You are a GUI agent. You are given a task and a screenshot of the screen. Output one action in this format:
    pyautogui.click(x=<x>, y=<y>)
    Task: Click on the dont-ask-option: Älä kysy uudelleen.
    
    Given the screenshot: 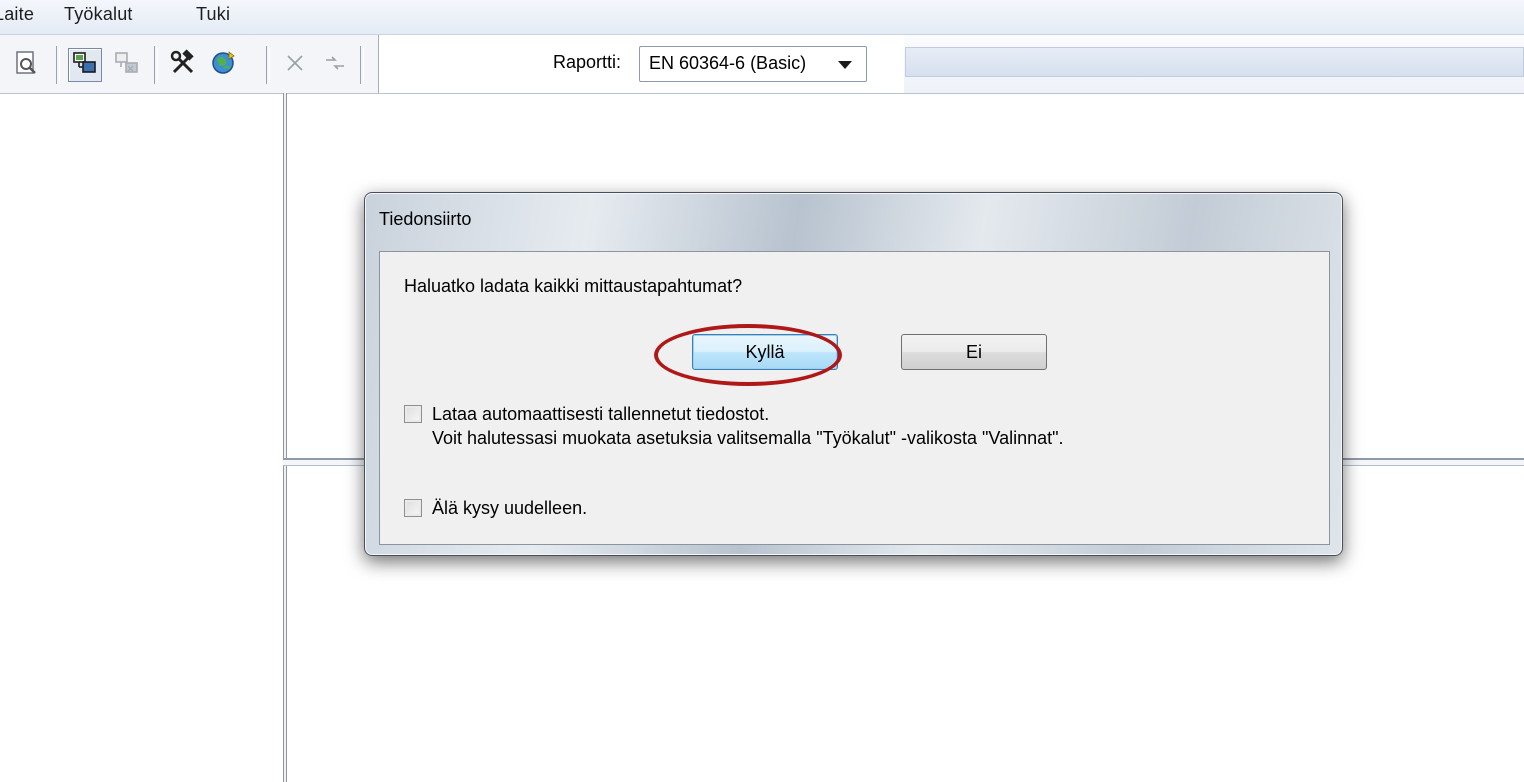 What is the action you would take?
    pyautogui.click(x=495, y=508)
    